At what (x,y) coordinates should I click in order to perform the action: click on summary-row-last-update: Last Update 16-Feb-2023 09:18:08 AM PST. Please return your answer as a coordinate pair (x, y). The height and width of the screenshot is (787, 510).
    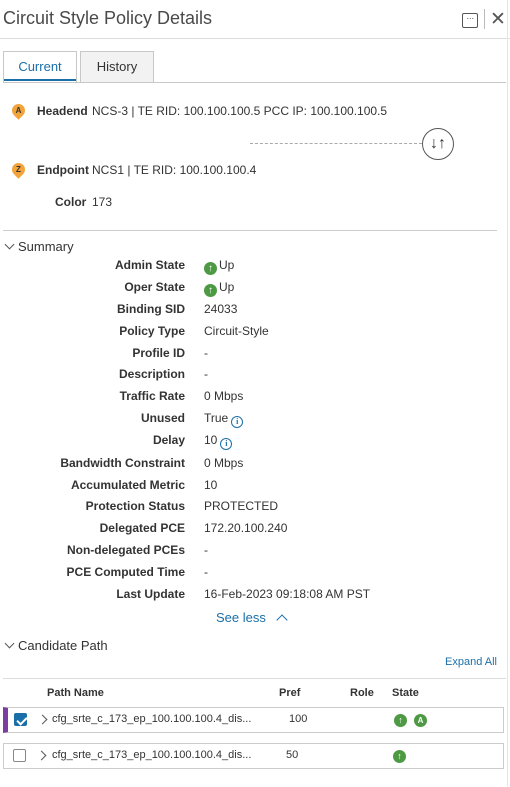
    Looking at the image, I should click on (250, 596).